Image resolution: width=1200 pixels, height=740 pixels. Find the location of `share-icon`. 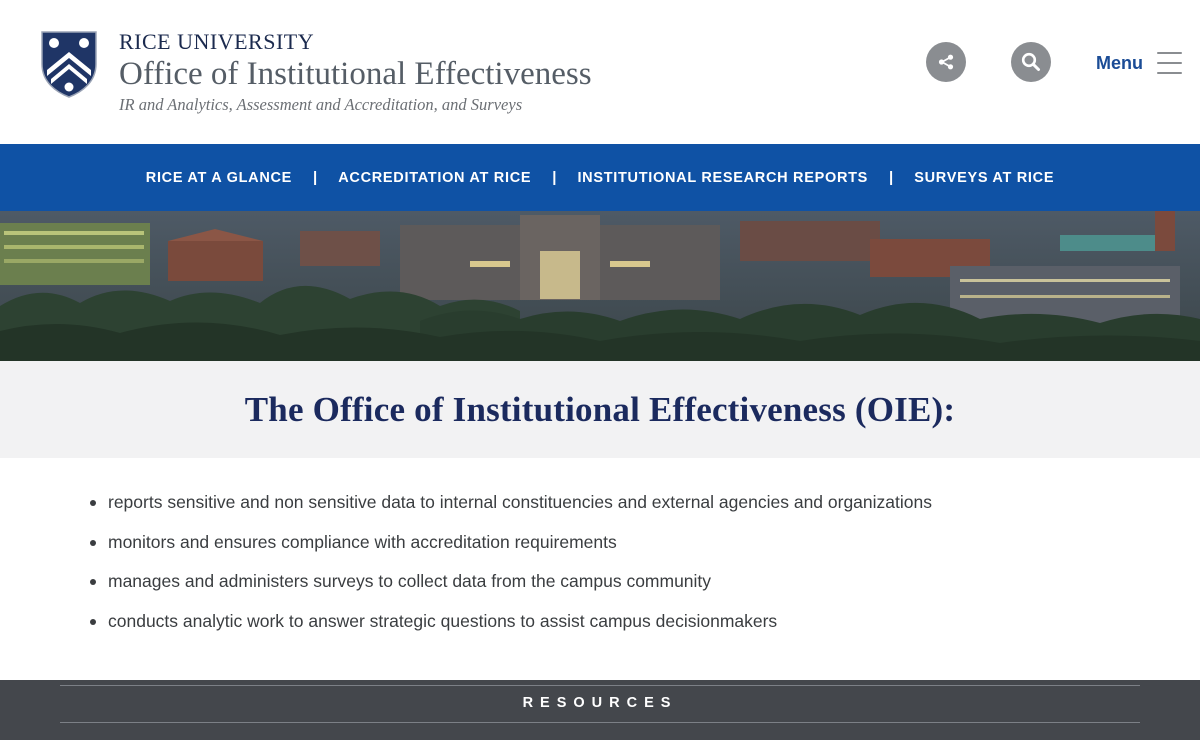

share-icon is located at coordinates (946, 62).